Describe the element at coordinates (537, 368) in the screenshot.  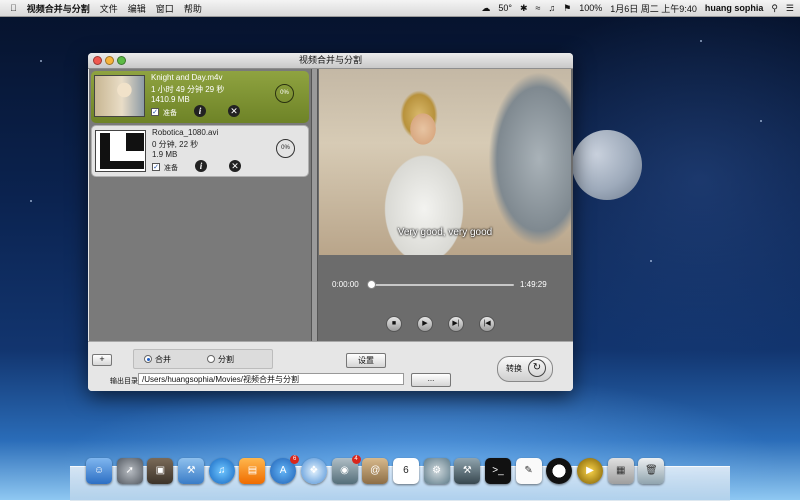
I see `refresh-icon: ↻` at that location.